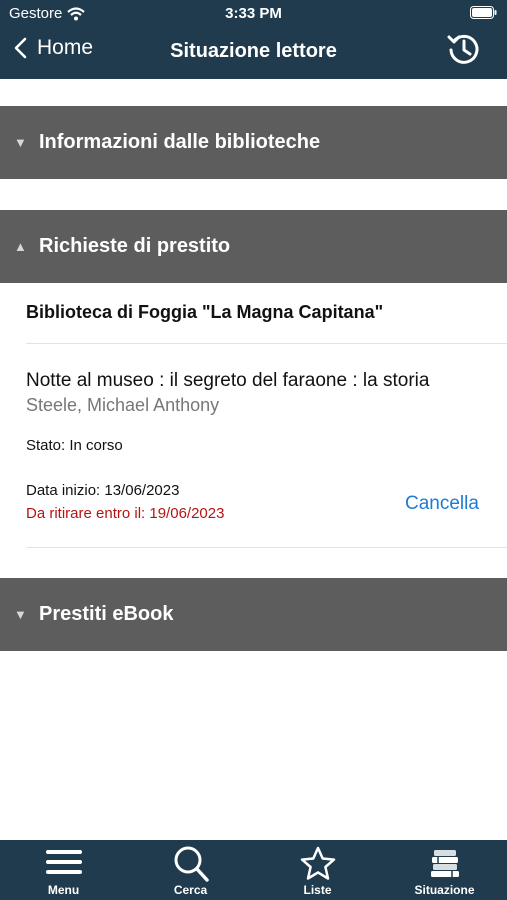 This screenshot has height=900, width=507. Describe the element at coordinates (123, 405) in the screenshot. I see `book-author: Steele, Michael Anthony` at that location.